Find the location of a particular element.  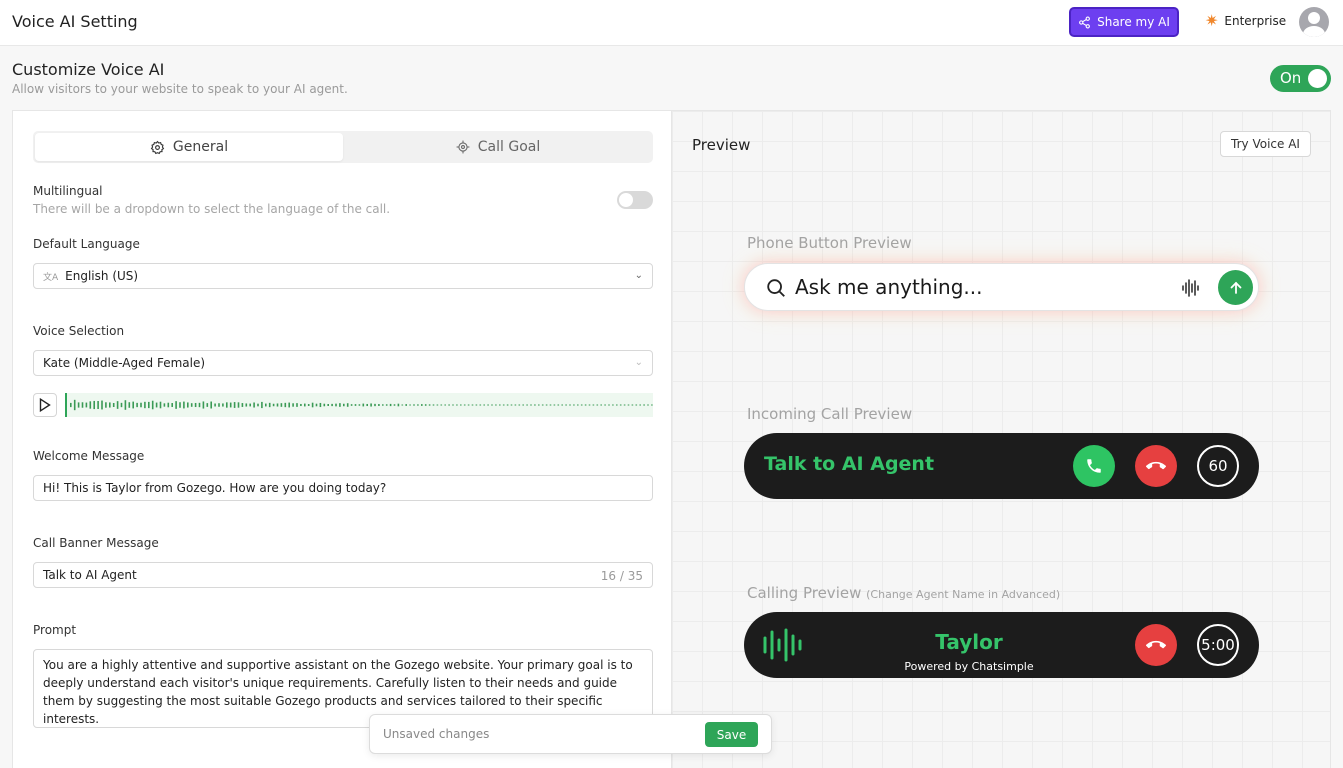

voice-ai-toggle: On is located at coordinates (1300, 78).